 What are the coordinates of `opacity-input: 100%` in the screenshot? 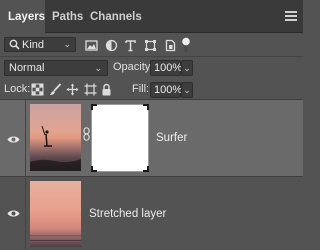 It's located at (166, 68).